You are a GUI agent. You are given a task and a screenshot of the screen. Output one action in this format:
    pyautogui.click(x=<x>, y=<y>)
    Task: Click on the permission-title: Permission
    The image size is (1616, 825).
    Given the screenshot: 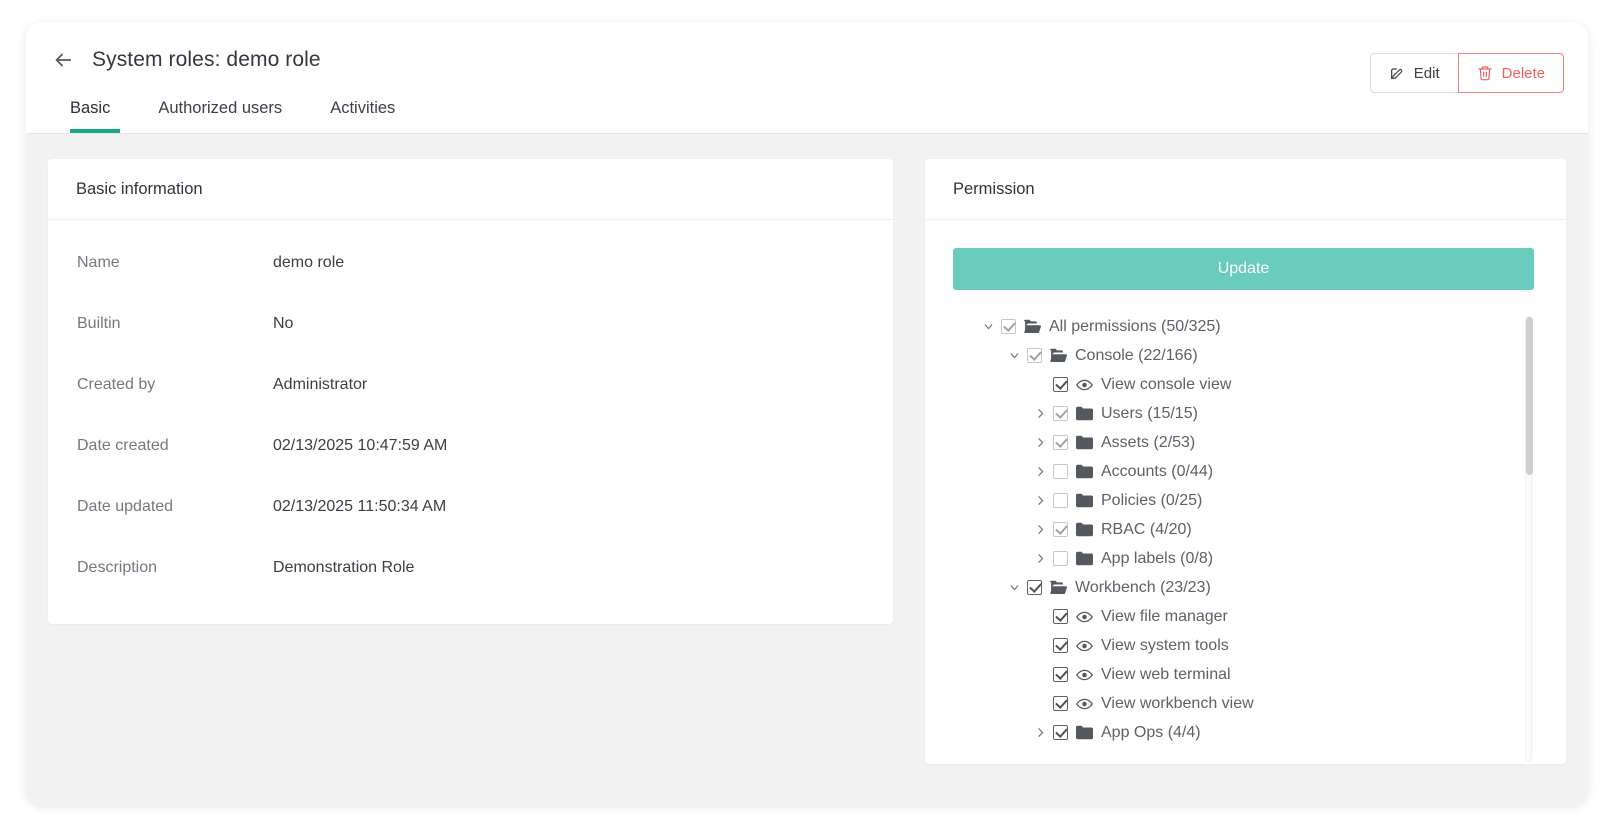 What is the action you would take?
    pyautogui.click(x=1245, y=189)
    